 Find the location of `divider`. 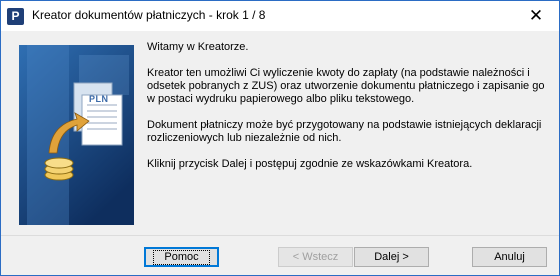

divider is located at coordinates (280, 235).